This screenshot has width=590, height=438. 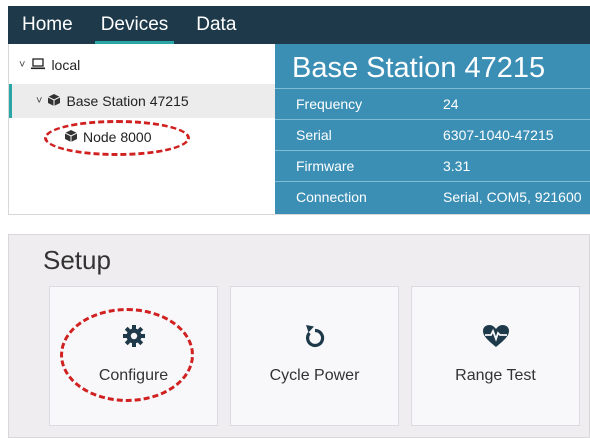 I want to click on heartbeat-icon, so click(x=496, y=336).